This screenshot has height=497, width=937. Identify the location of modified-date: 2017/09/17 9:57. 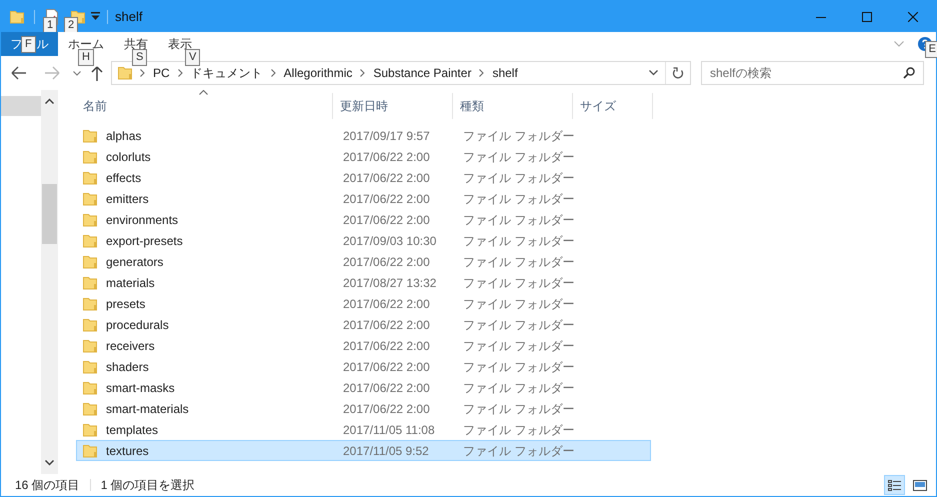
(386, 136).